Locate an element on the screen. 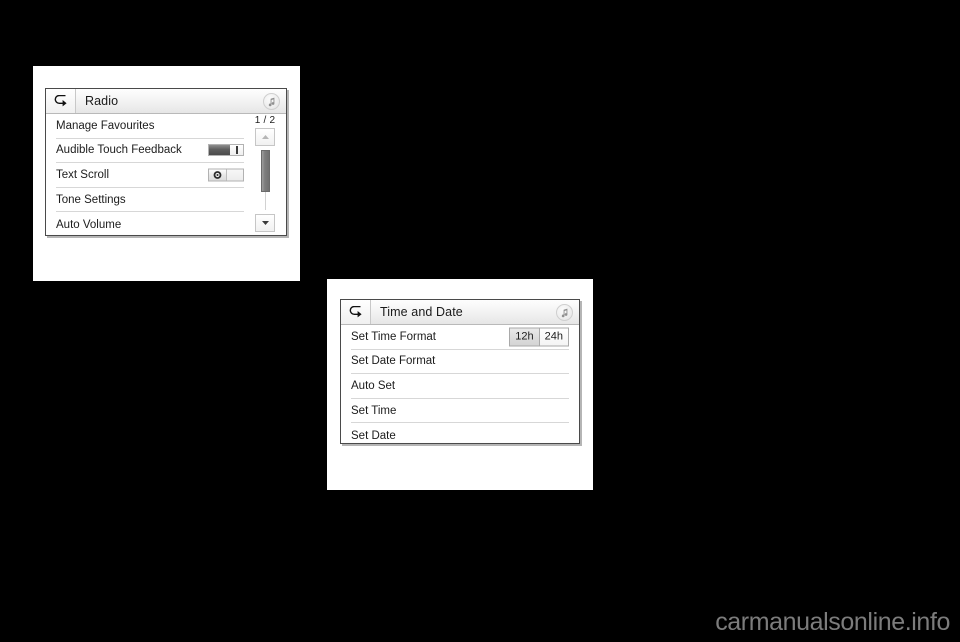  page-title: Radio is located at coordinates (102, 101).